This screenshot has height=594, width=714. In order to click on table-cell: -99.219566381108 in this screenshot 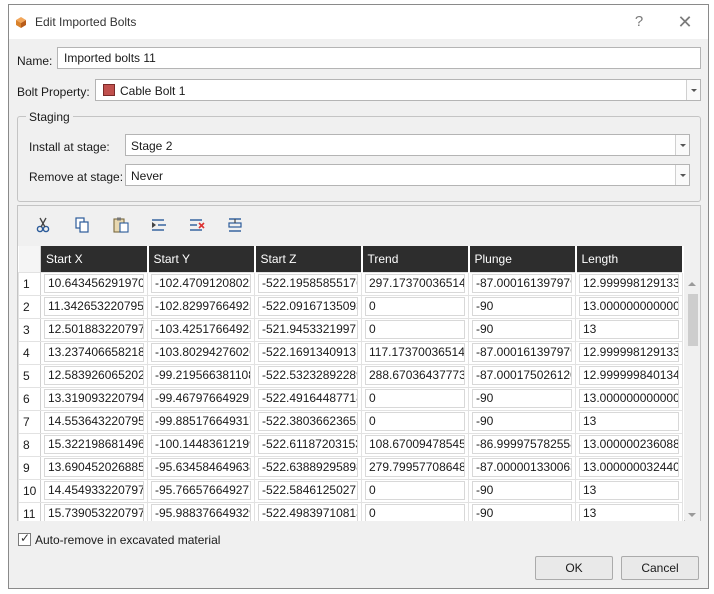, I will do `click(201, 375)`.